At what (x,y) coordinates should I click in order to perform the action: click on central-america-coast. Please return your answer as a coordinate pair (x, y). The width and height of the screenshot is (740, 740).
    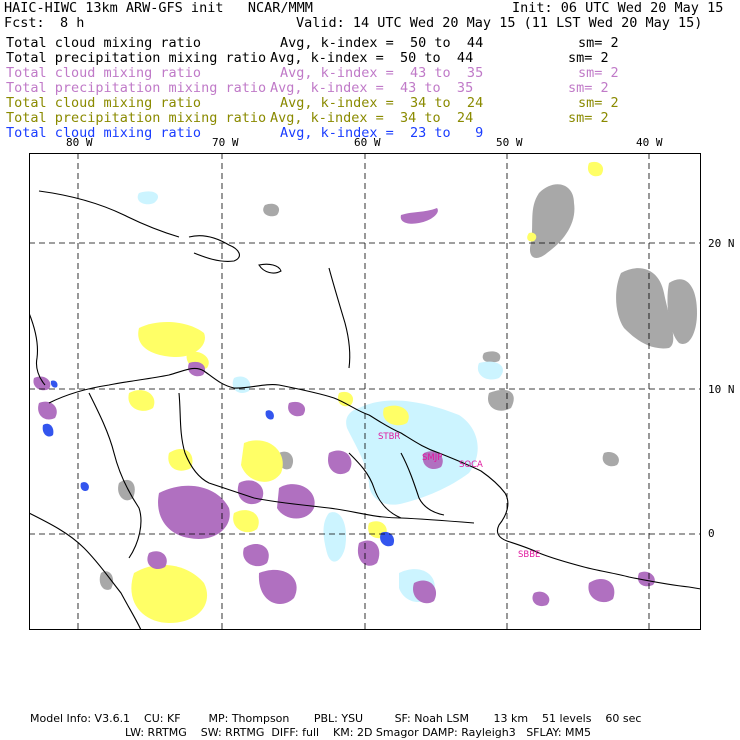
    Looking at the image, I should click on (37, 349).